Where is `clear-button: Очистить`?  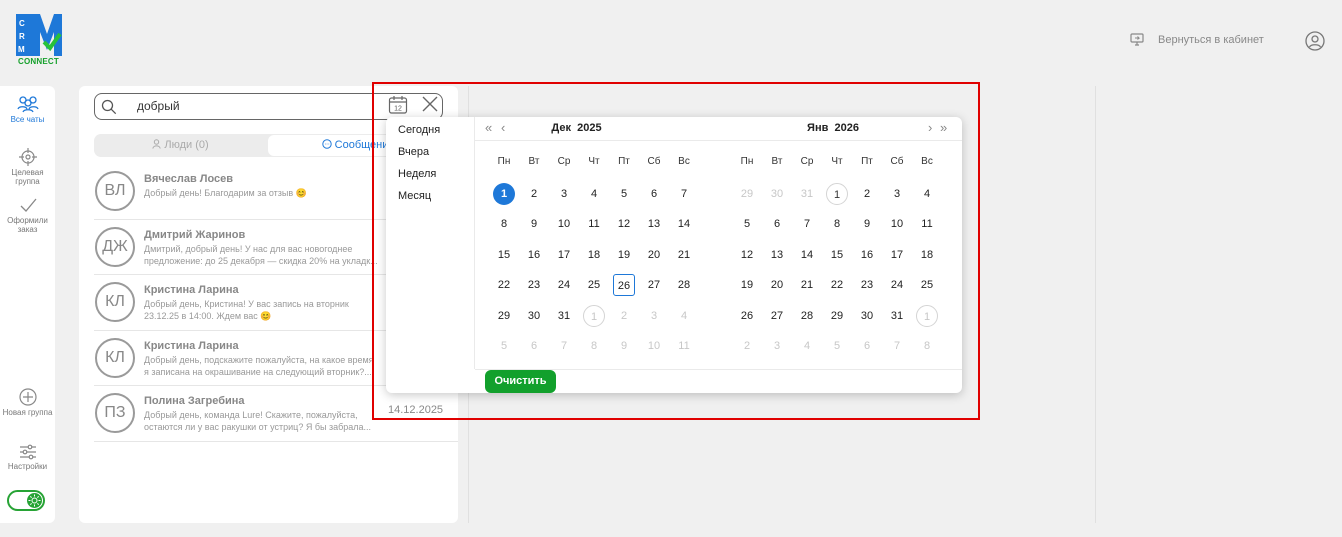 clear-button: Очистить is located at coordinates (520, 381).